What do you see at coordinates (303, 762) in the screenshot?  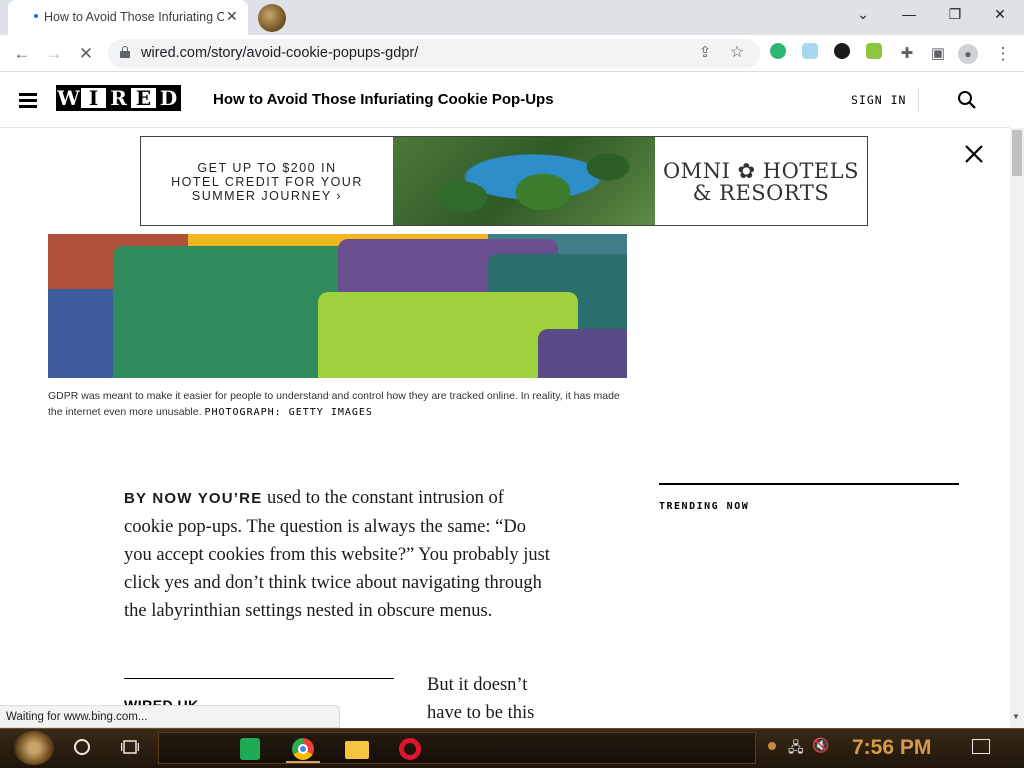 I see `active-app-indicator` at bounding box center [303, 762].